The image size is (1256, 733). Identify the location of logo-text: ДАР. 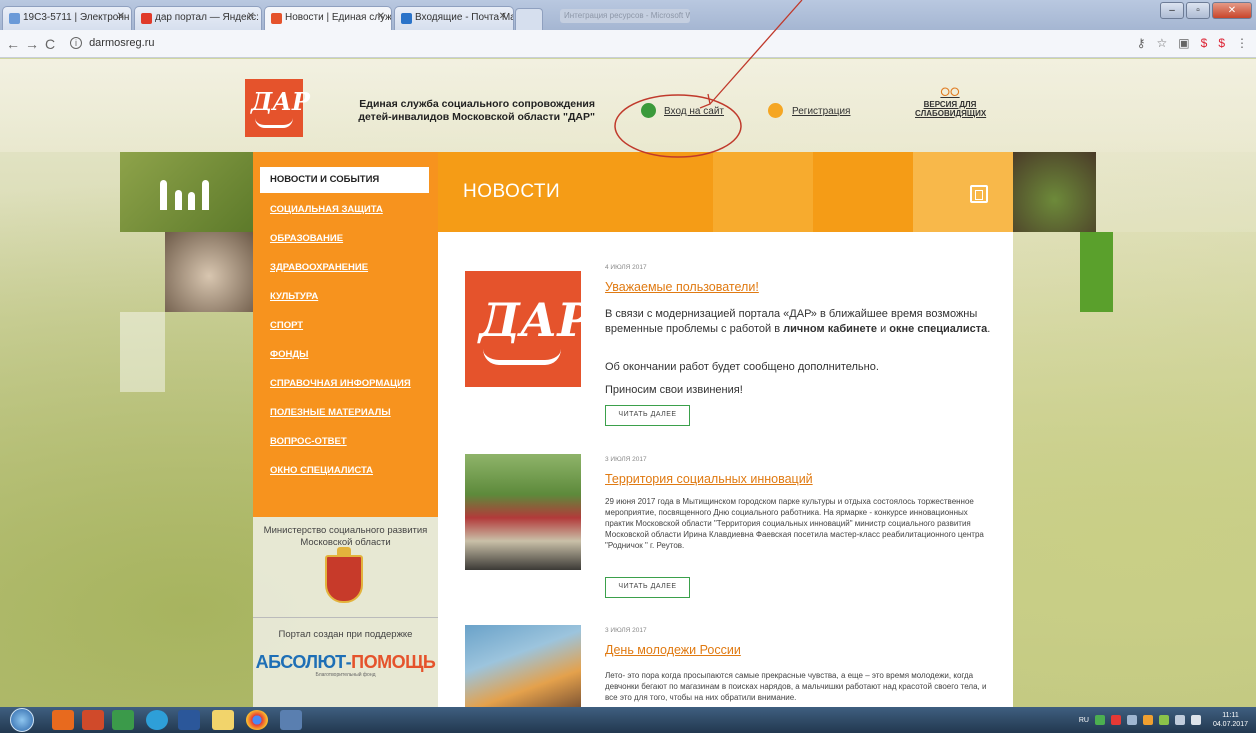
(280, 101).